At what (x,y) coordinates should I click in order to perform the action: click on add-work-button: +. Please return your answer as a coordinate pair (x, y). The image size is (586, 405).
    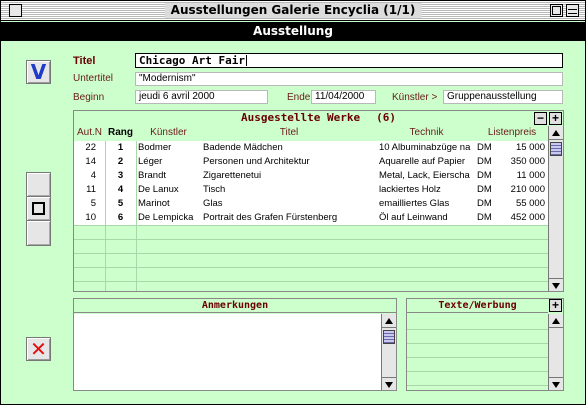
    Looking at the image, I should click on (555, 118).